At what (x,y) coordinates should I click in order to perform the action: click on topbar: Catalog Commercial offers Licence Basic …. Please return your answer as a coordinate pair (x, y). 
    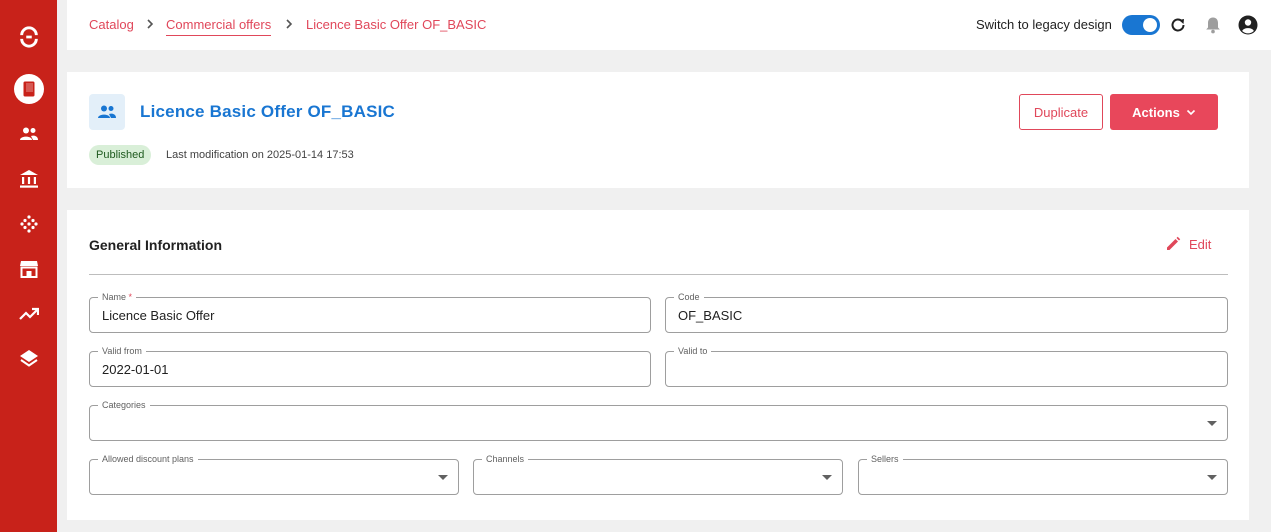
    Looking at the image, I should click on (669, 25).